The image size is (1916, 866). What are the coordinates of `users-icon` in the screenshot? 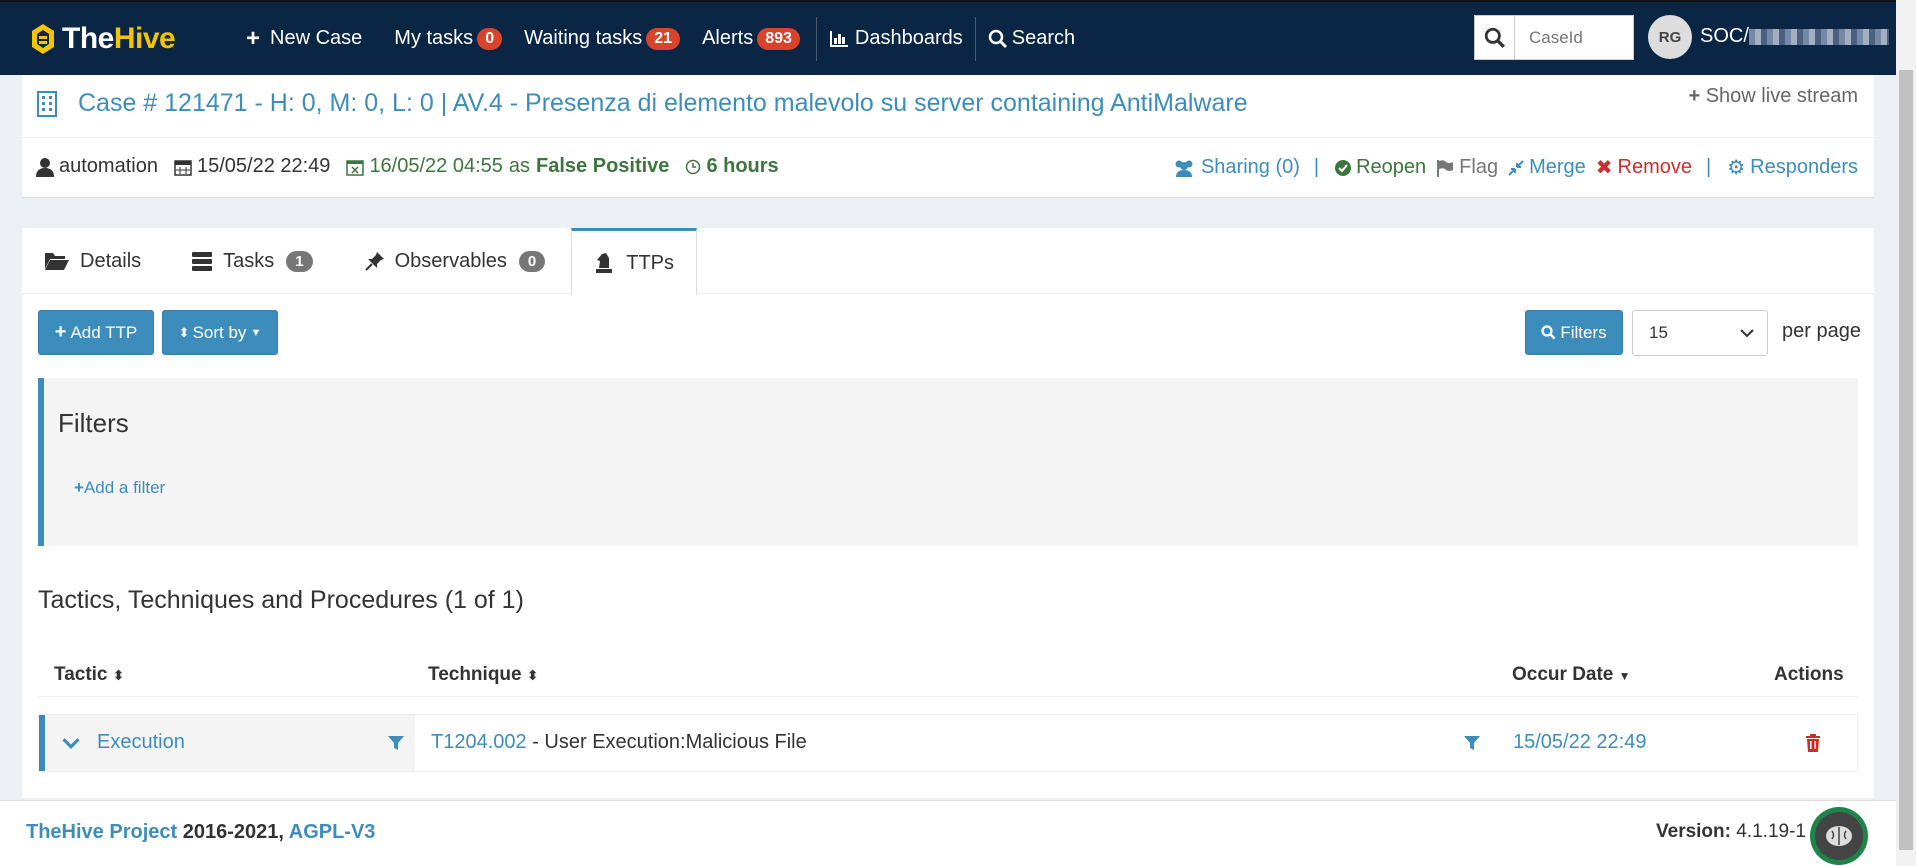 It's located at (1184, 168).